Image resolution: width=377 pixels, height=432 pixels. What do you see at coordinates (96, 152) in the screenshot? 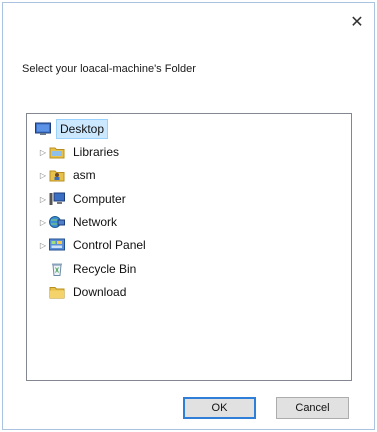
I see `tree-item-label: Libraries` at bounding box center [96, 152].